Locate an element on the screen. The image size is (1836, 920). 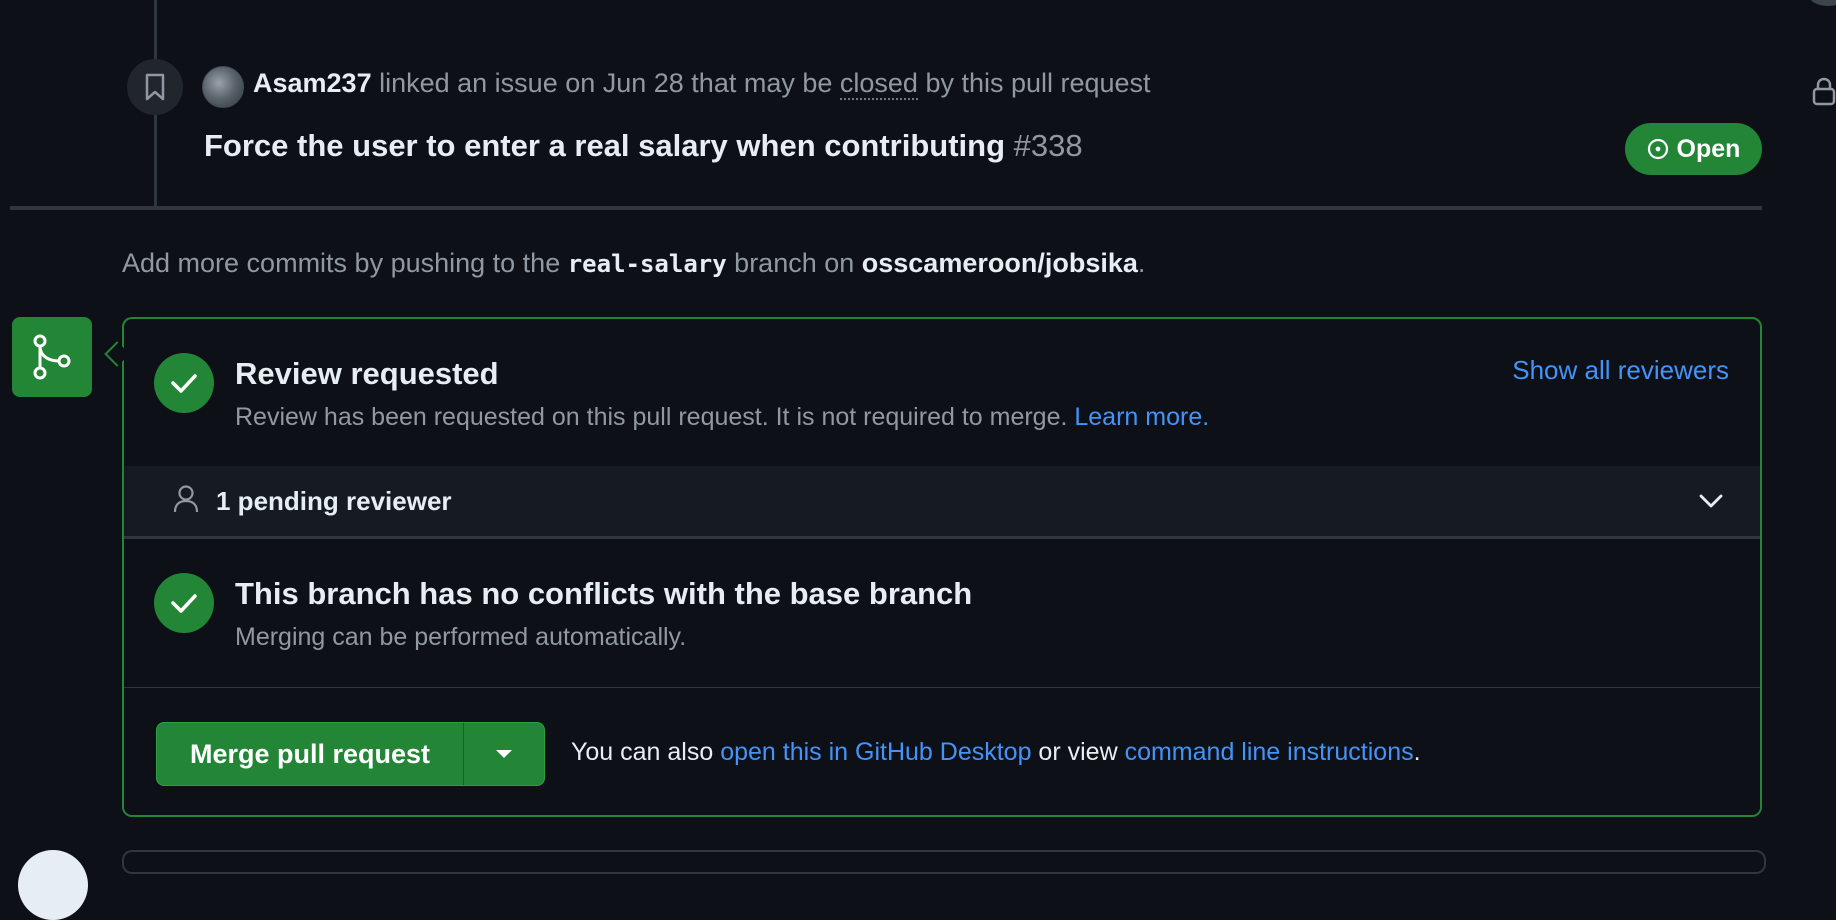
event-text-tail: by this pull request is located at coordinates (1034, 83).